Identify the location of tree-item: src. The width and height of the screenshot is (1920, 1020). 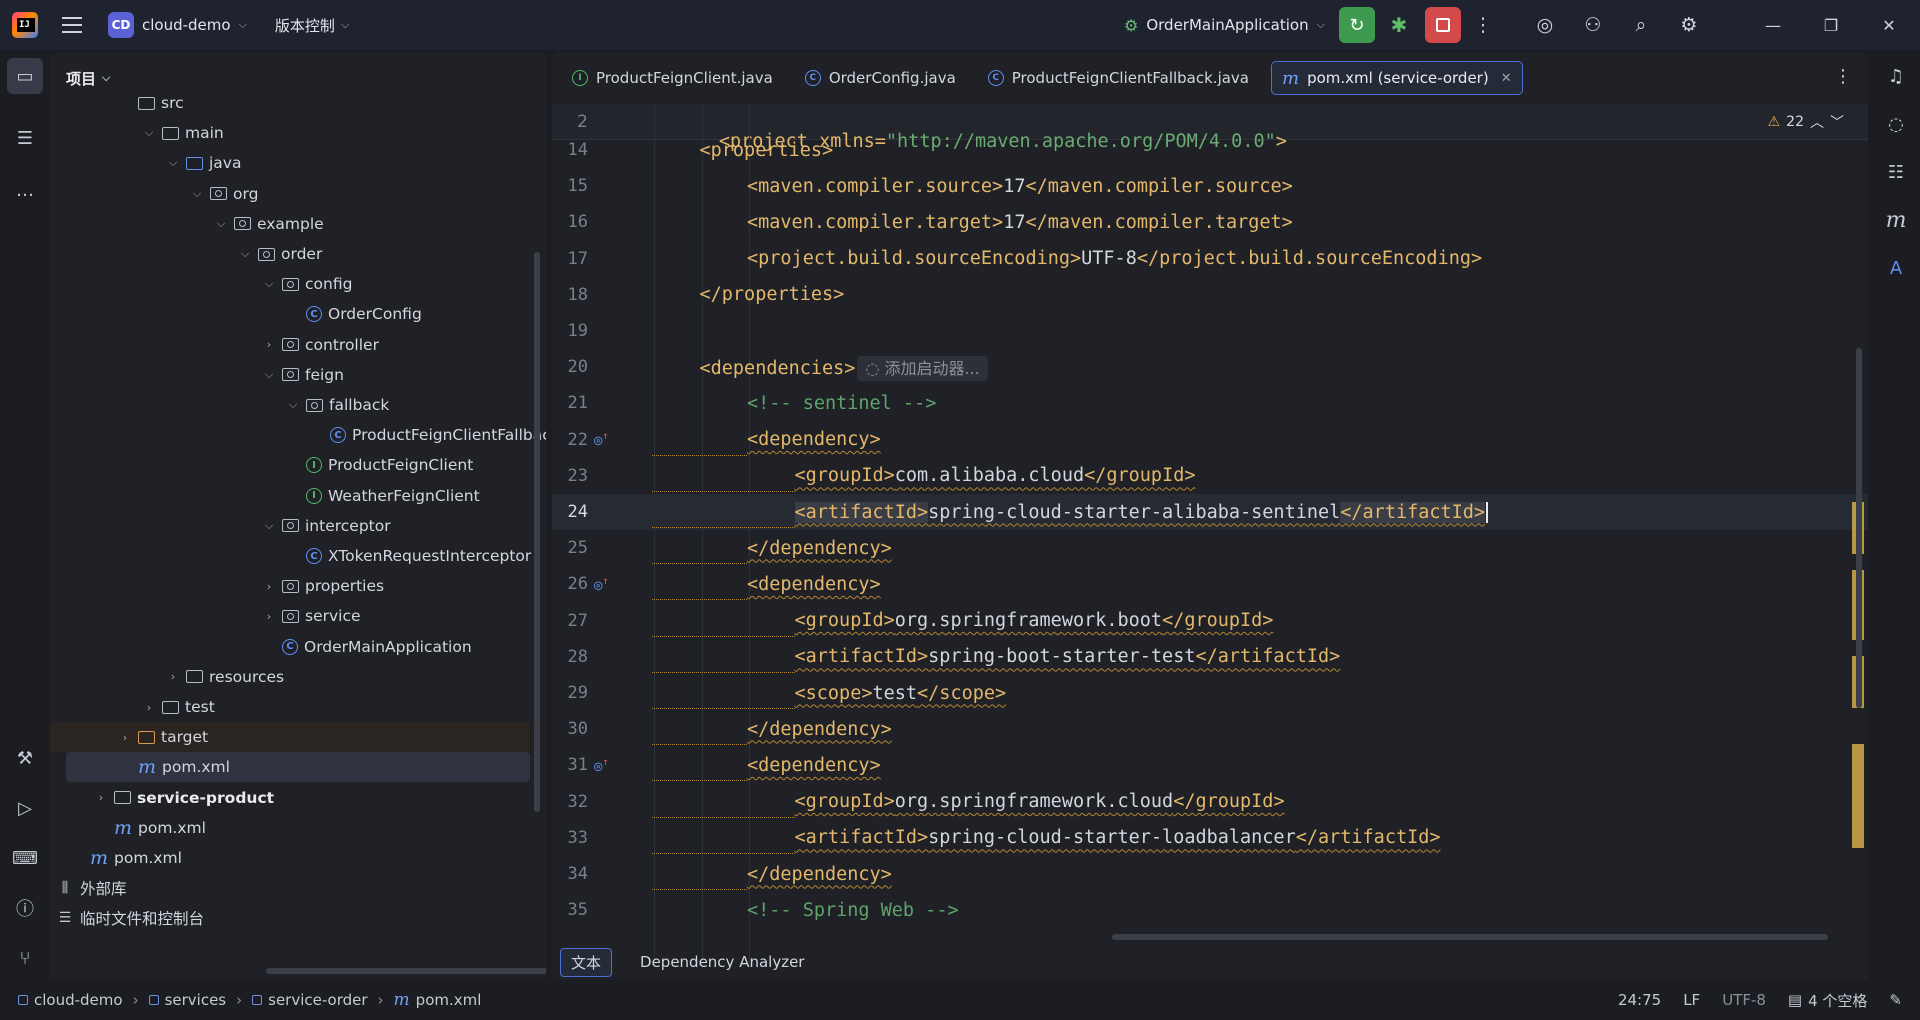
(290, 103).